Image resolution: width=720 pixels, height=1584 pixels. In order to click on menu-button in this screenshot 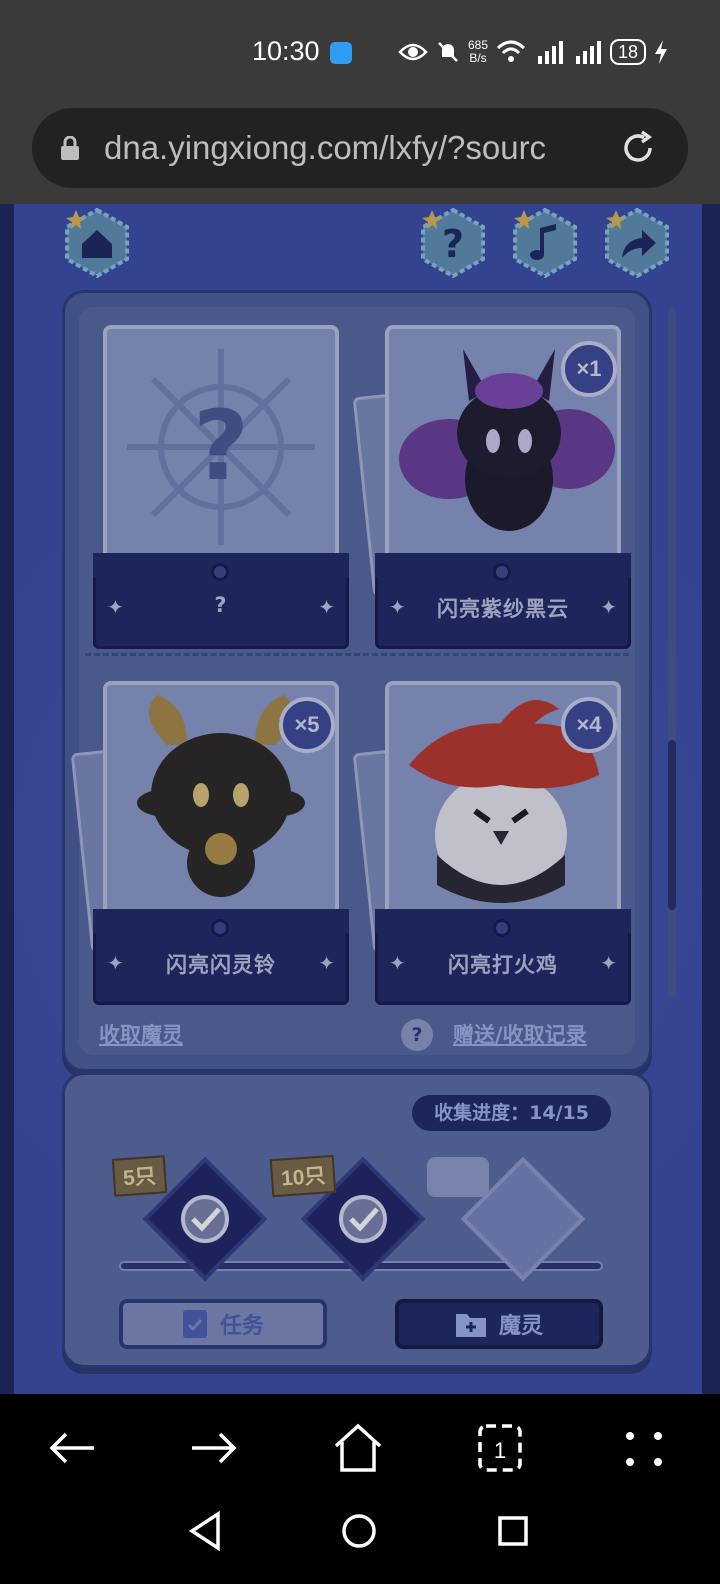, I will do `click(644, 1448)`.